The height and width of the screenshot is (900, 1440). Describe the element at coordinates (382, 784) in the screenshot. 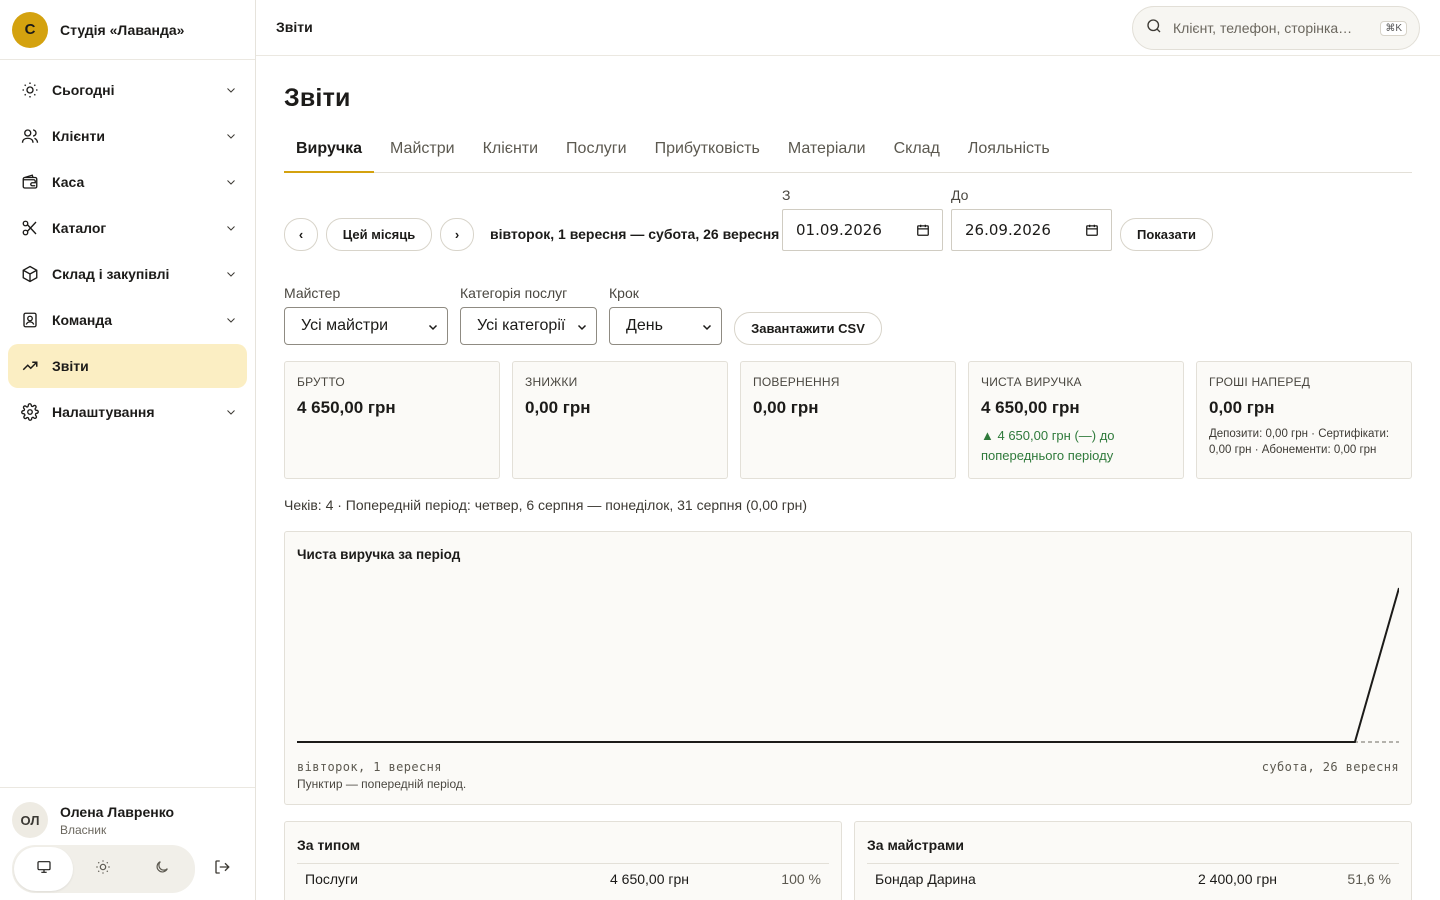

I see `chart-note: Пунктир — попередній період.` at that location.